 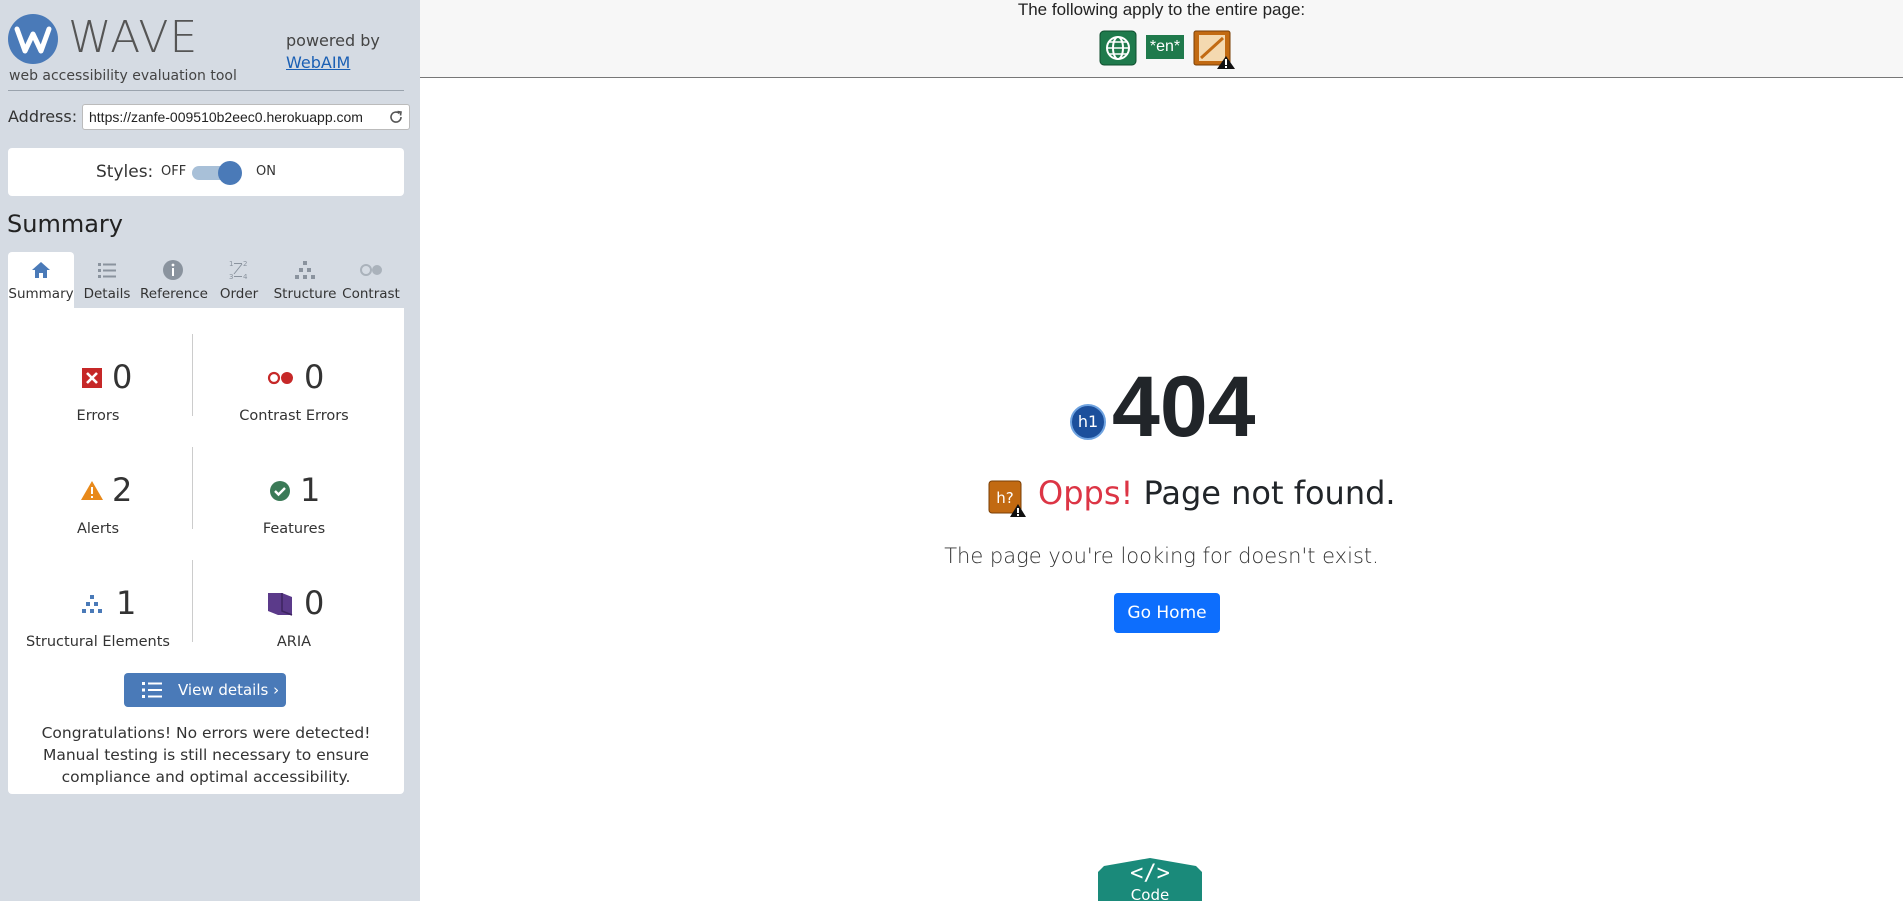 I want to click on tab-order: 1 2 3 4 Order, so click(x=239, y=280).